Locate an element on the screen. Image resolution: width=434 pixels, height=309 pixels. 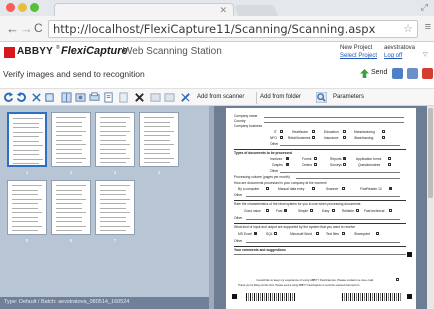
crop-icon is located at coordinates (49, 97).